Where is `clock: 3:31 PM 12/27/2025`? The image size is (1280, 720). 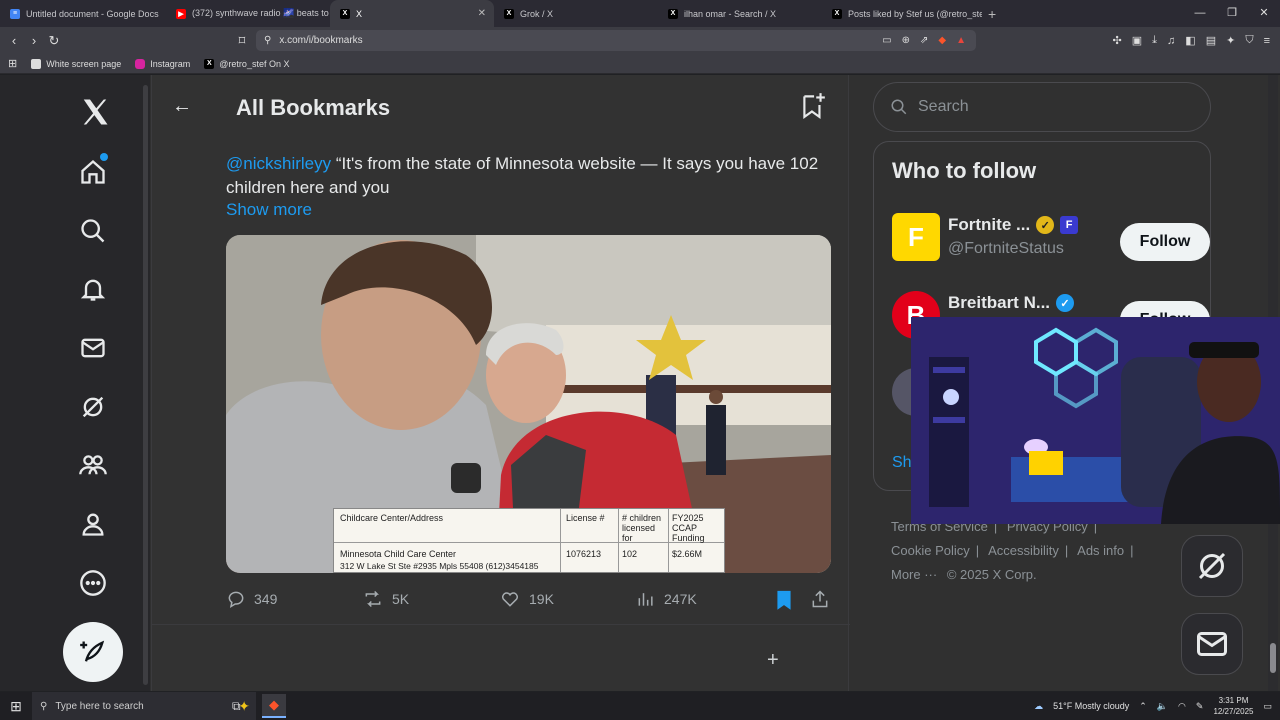
clock: 3:31 PM 12/27/2025 is located at coordinates (1233, 706).